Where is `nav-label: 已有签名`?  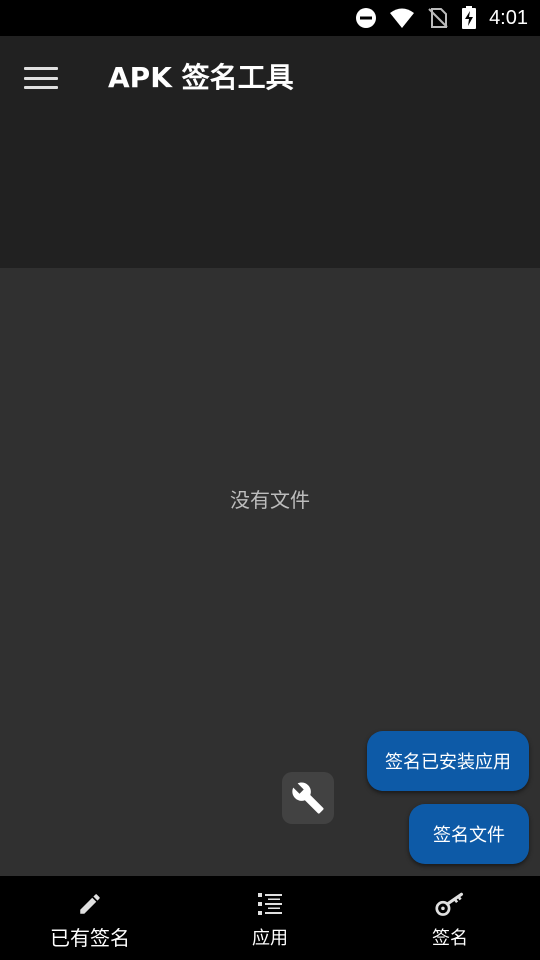 nav-label: 已有签名 is located at coordinates (90, 938).